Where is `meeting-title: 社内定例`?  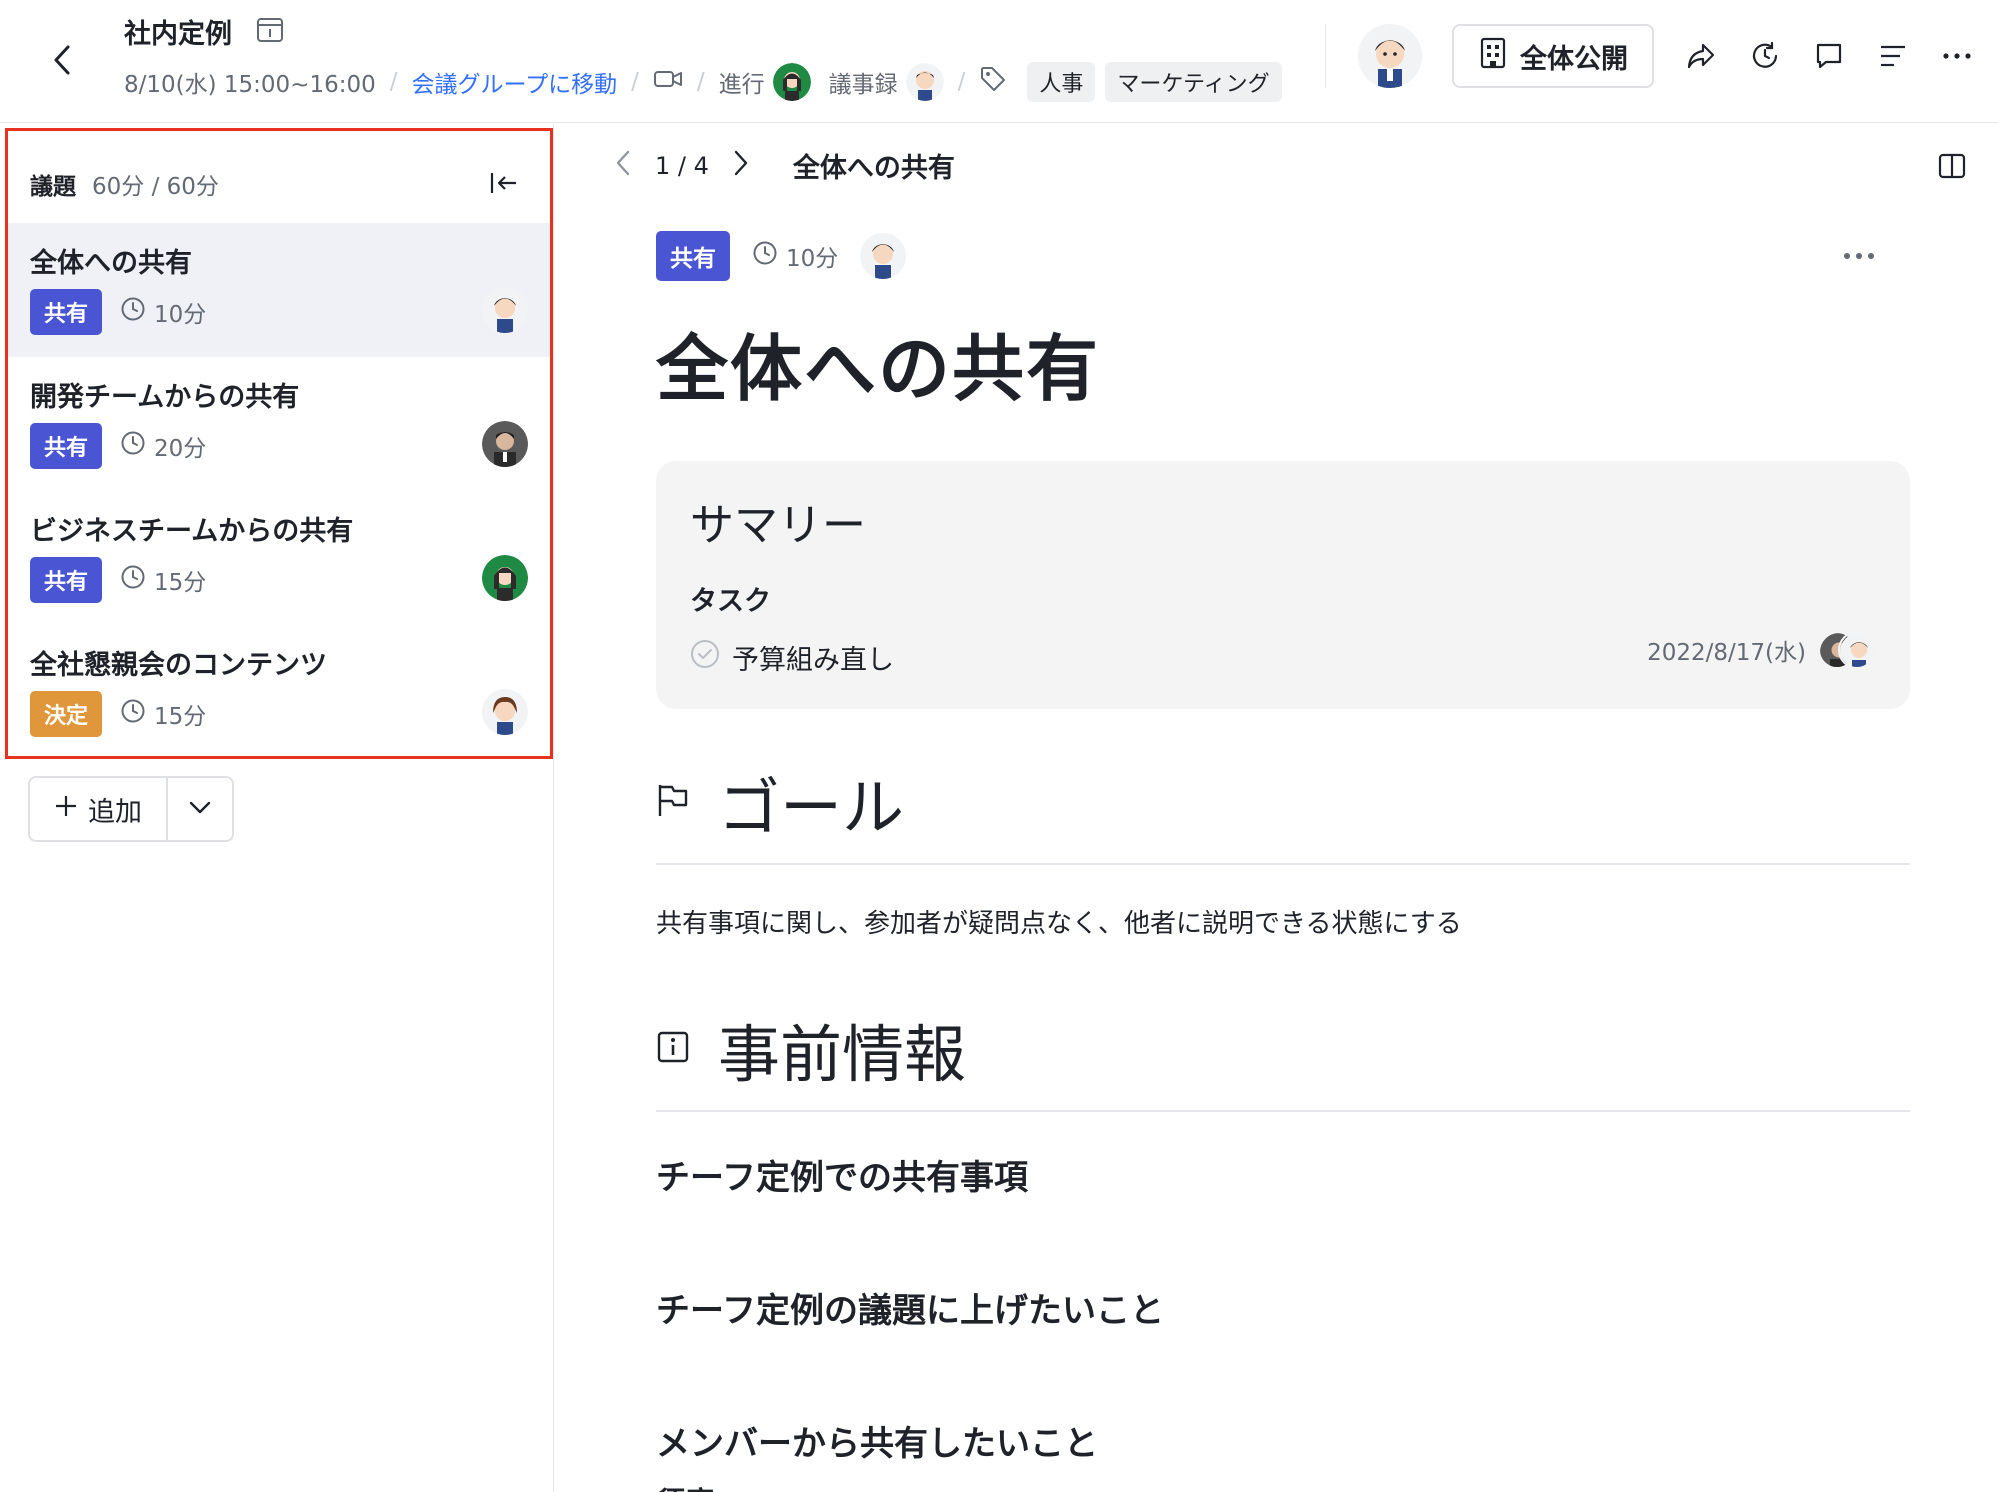
meeting-title: 社内定例 is located at coordinates (178, 34).